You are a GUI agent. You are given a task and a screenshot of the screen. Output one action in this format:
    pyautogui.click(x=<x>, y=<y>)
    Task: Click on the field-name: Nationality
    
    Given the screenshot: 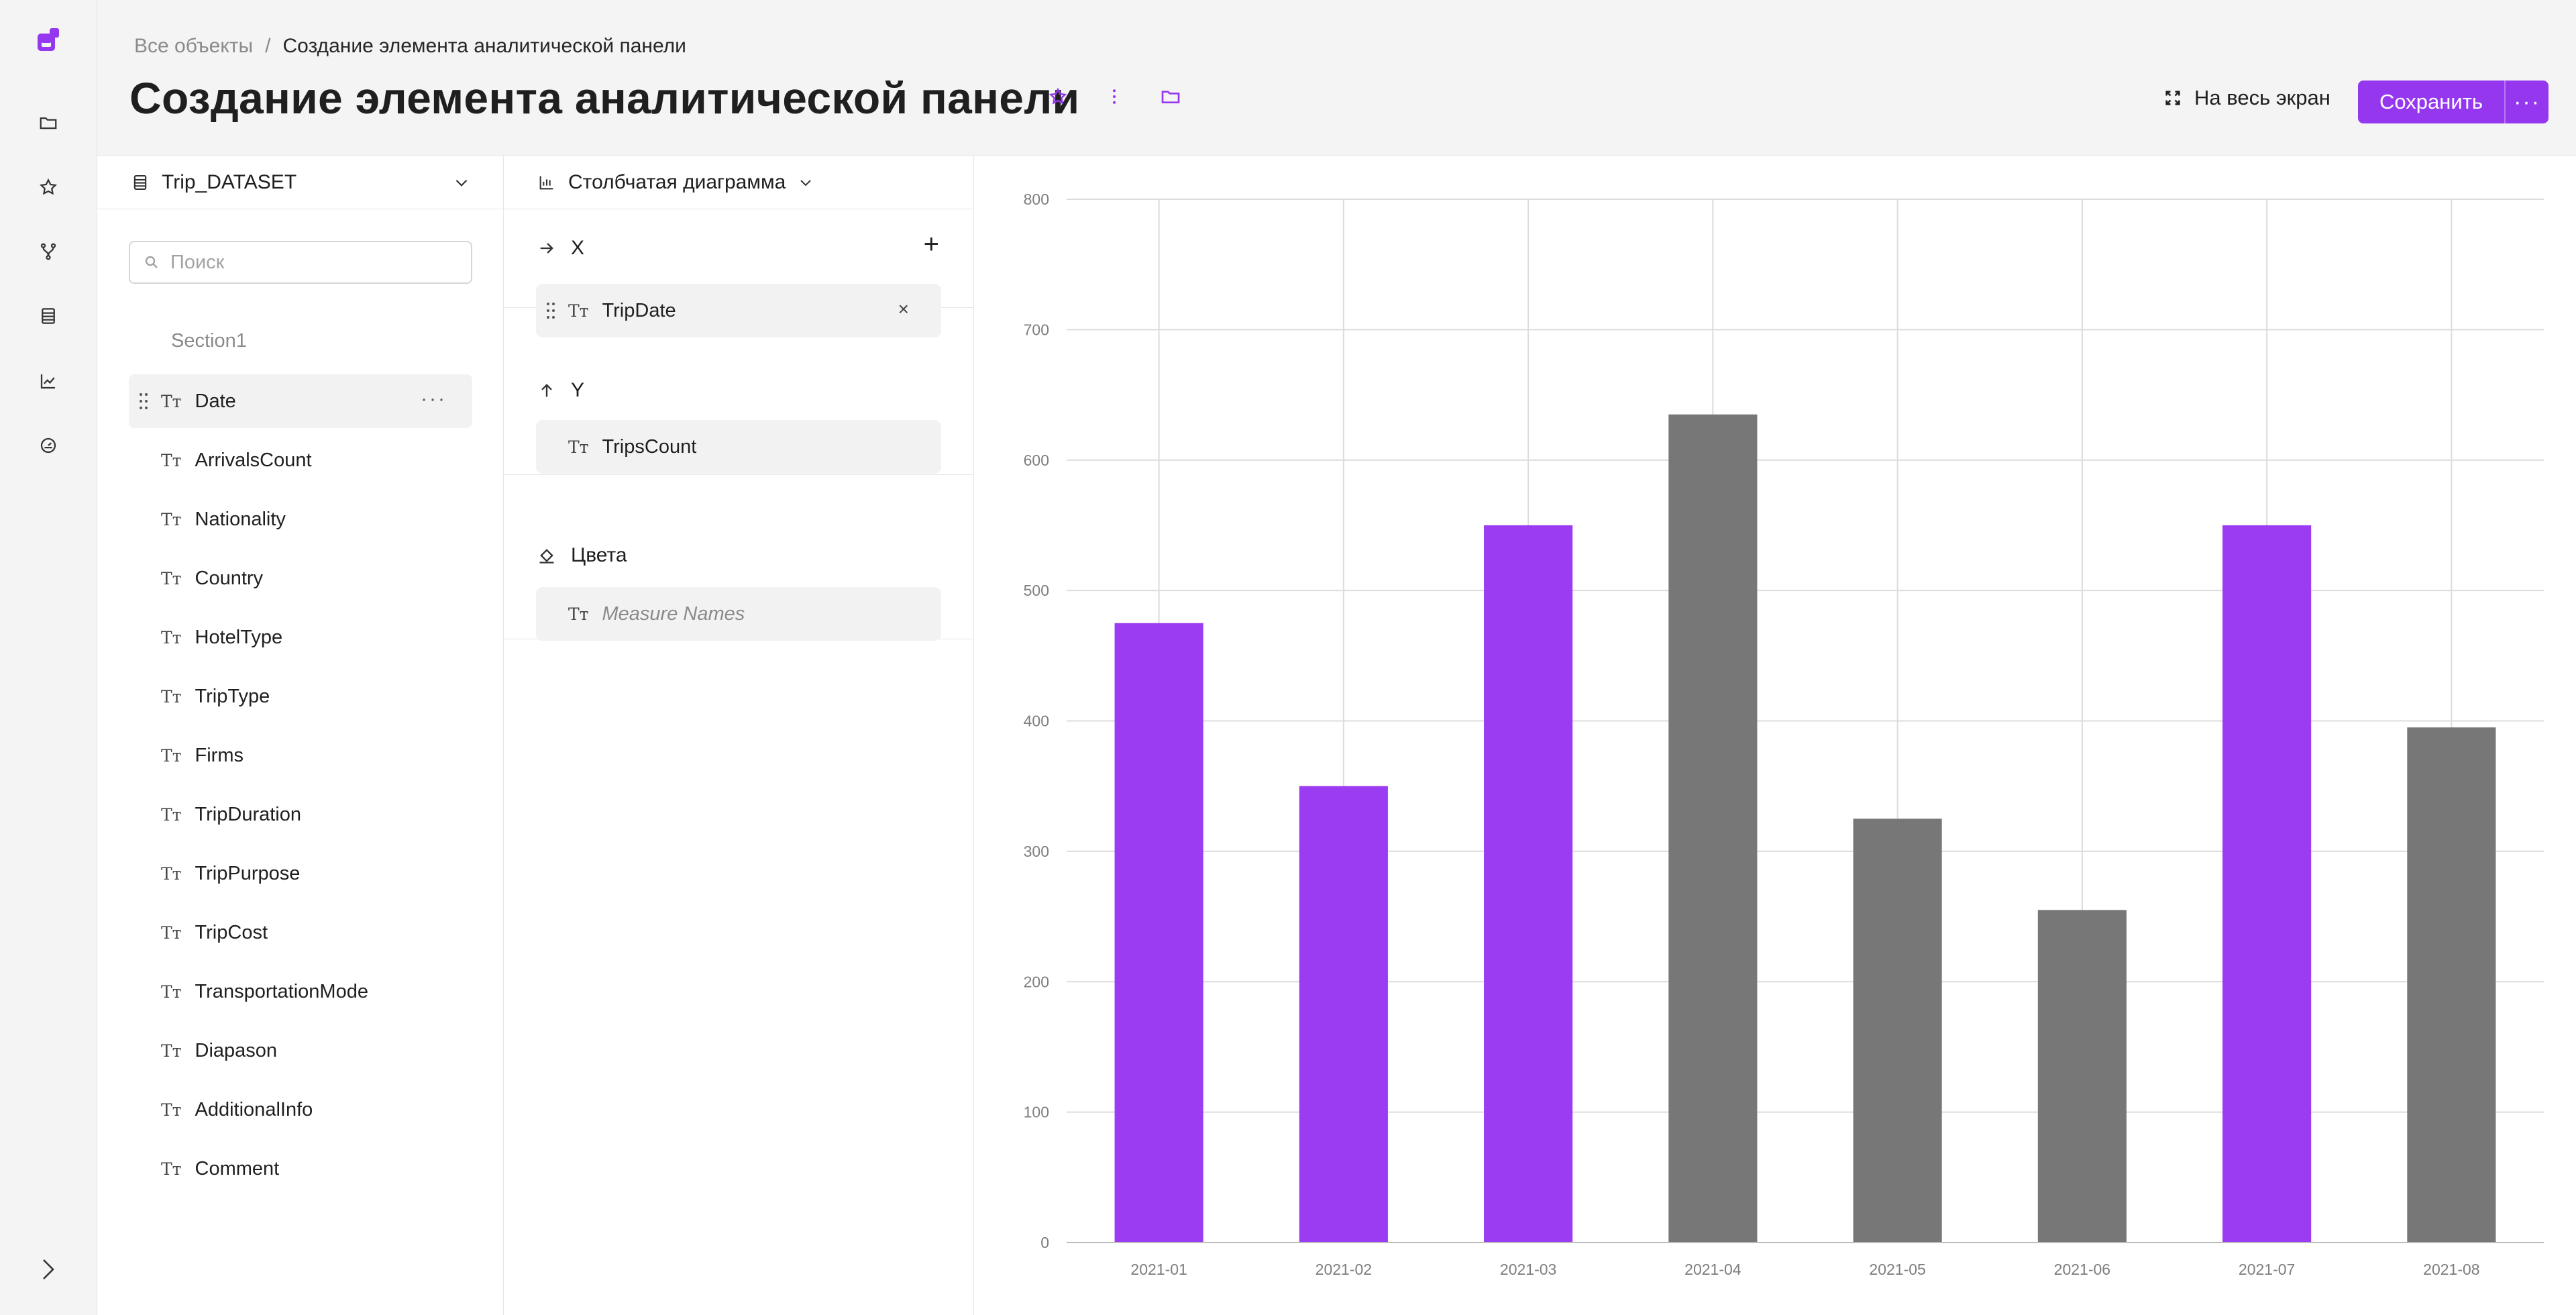 What is the action you would take?
    pyautogui.click(x=240, y=519)
    